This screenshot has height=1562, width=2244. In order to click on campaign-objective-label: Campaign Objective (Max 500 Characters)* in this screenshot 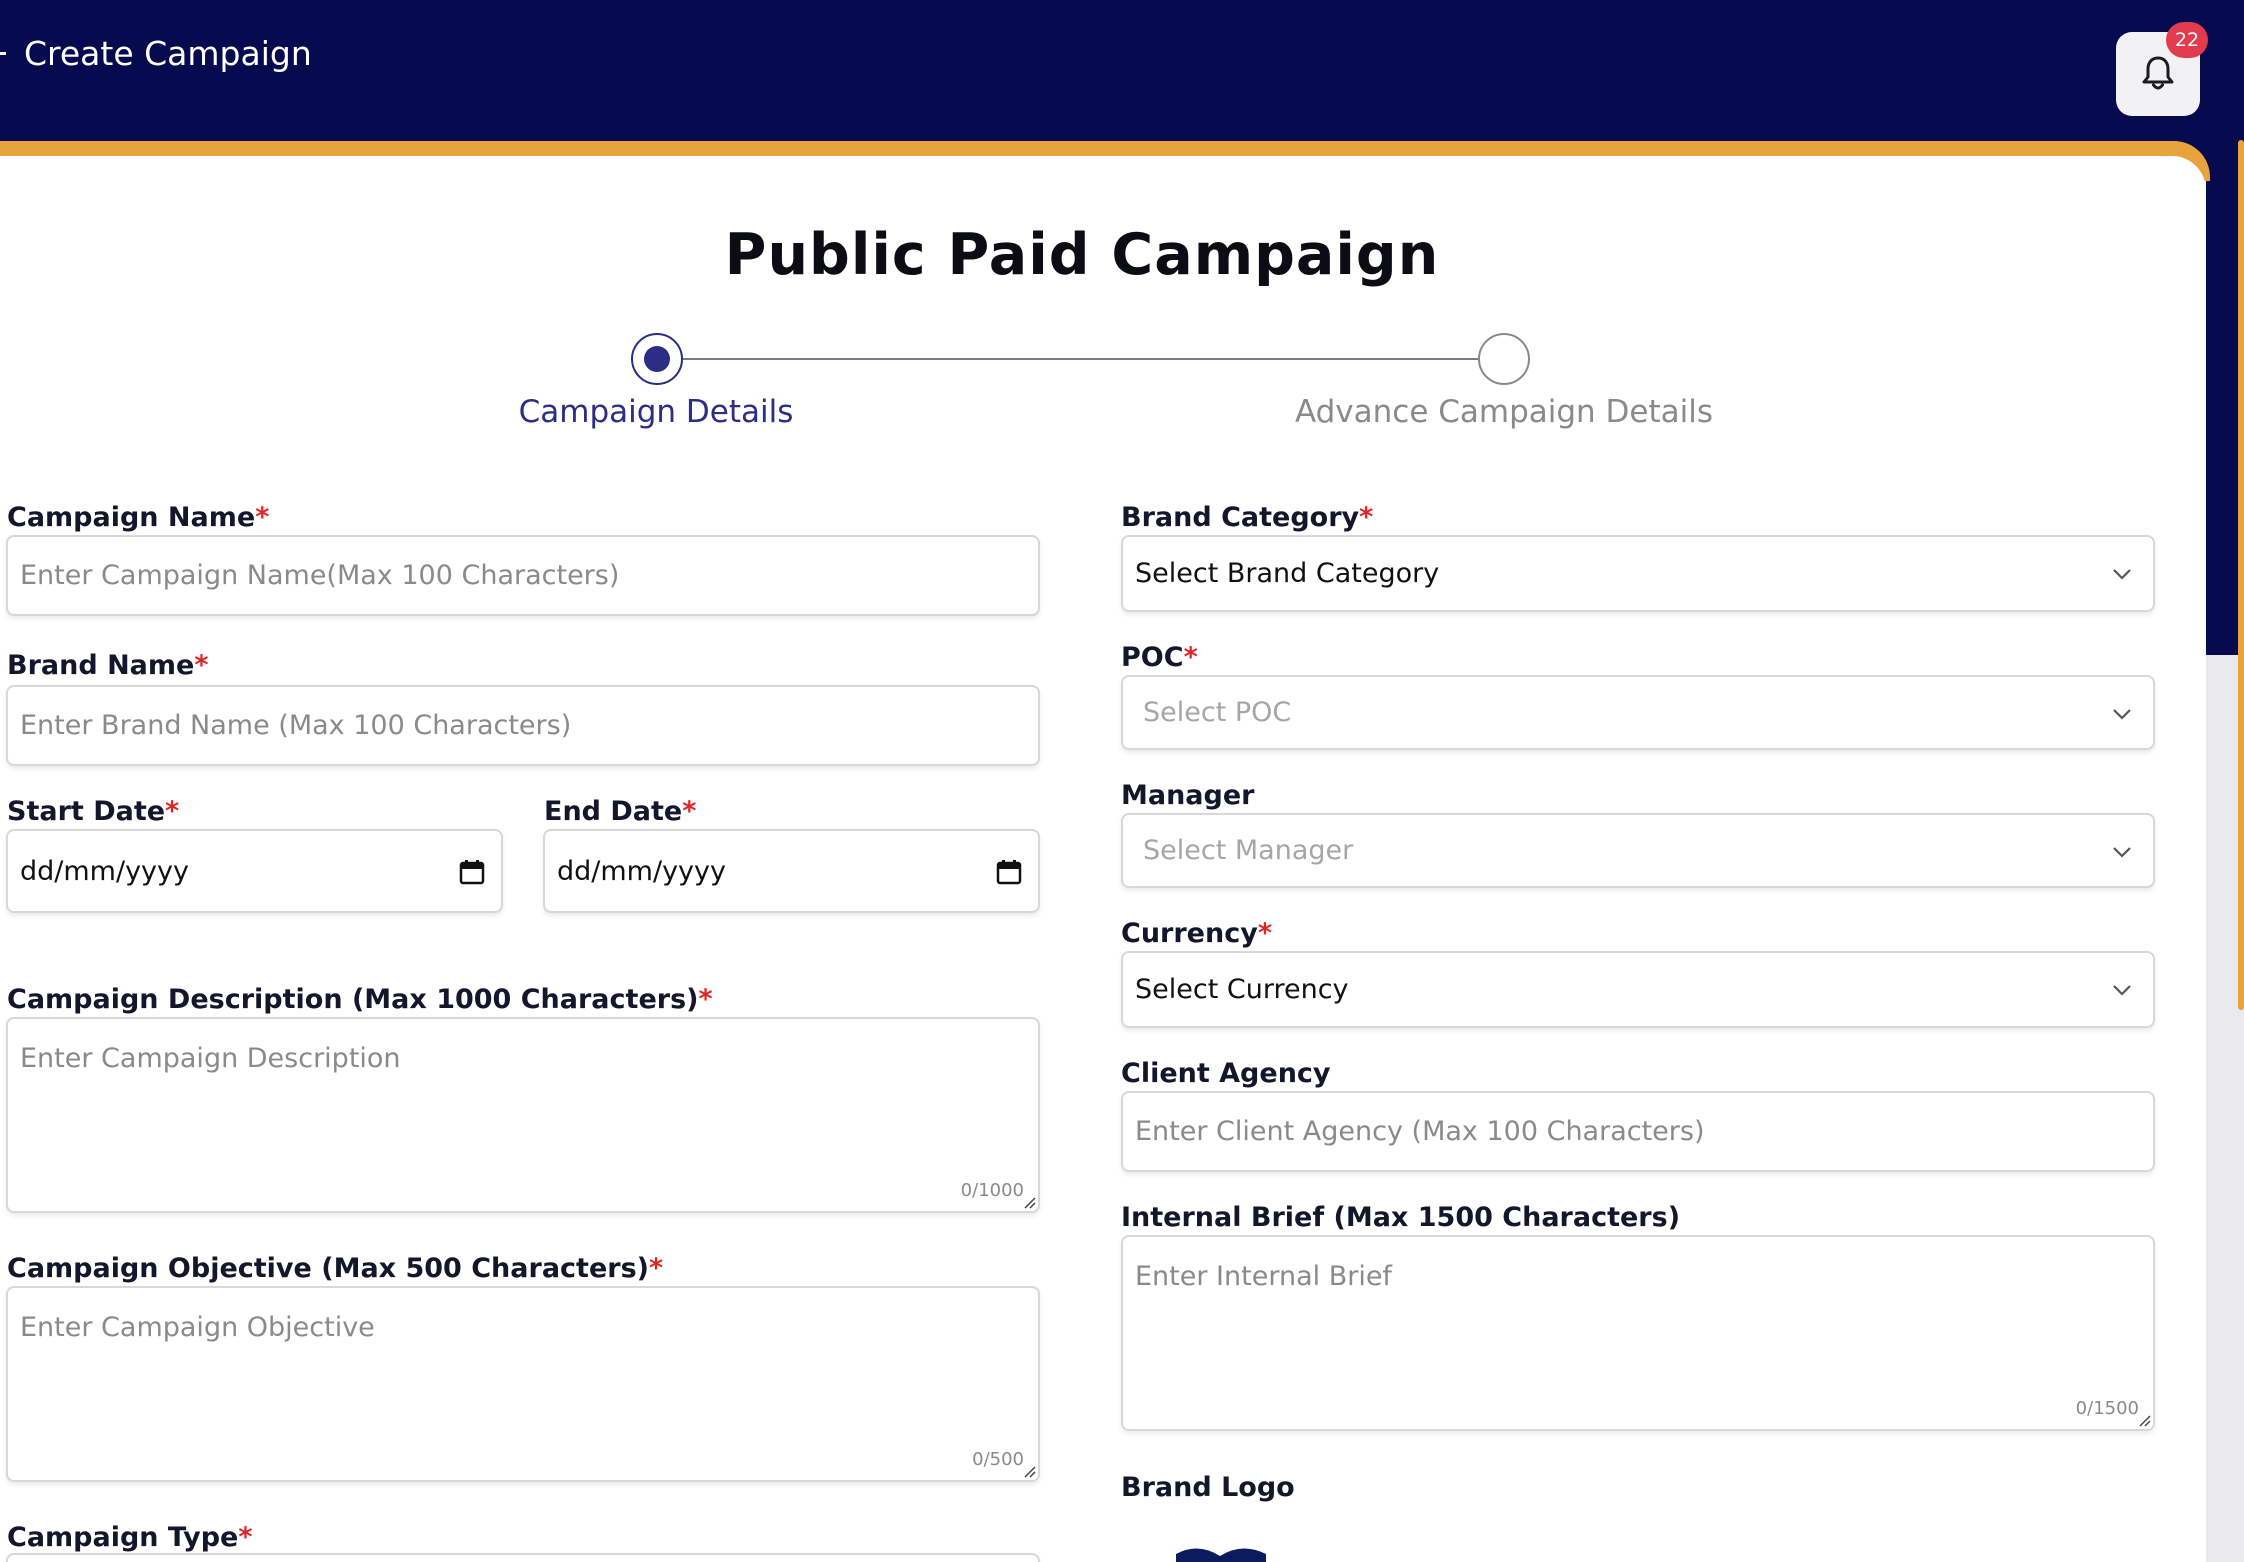, I will do `click(335, 1268)`.